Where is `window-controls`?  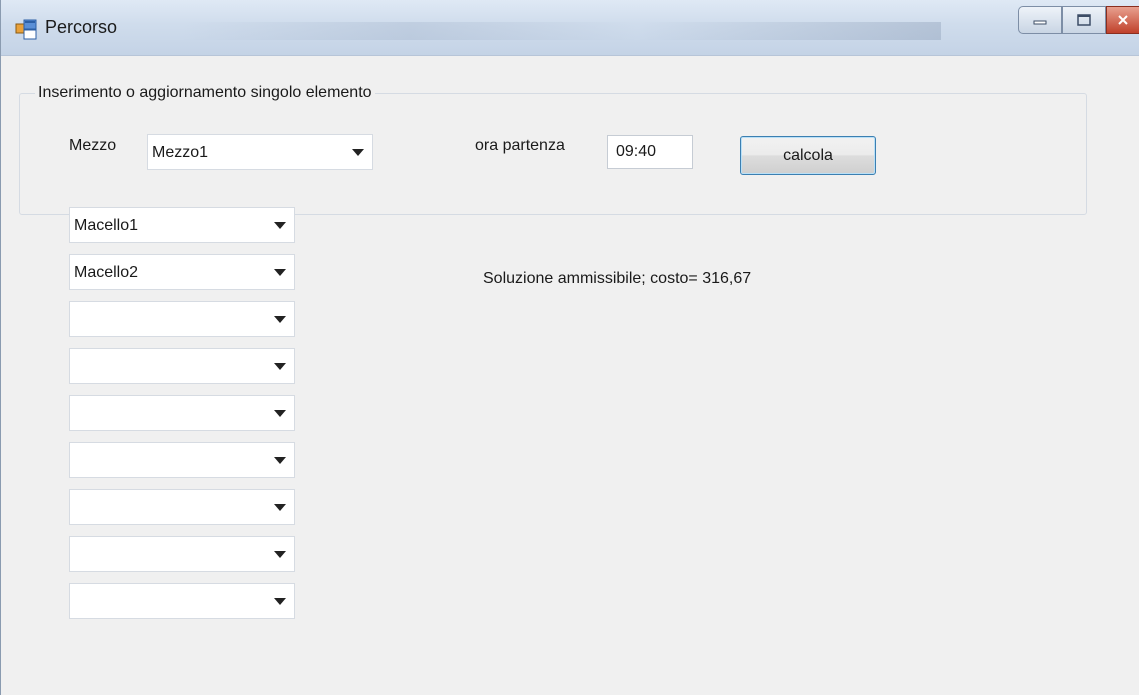
window-controls is located at coordinates (1078, 21).